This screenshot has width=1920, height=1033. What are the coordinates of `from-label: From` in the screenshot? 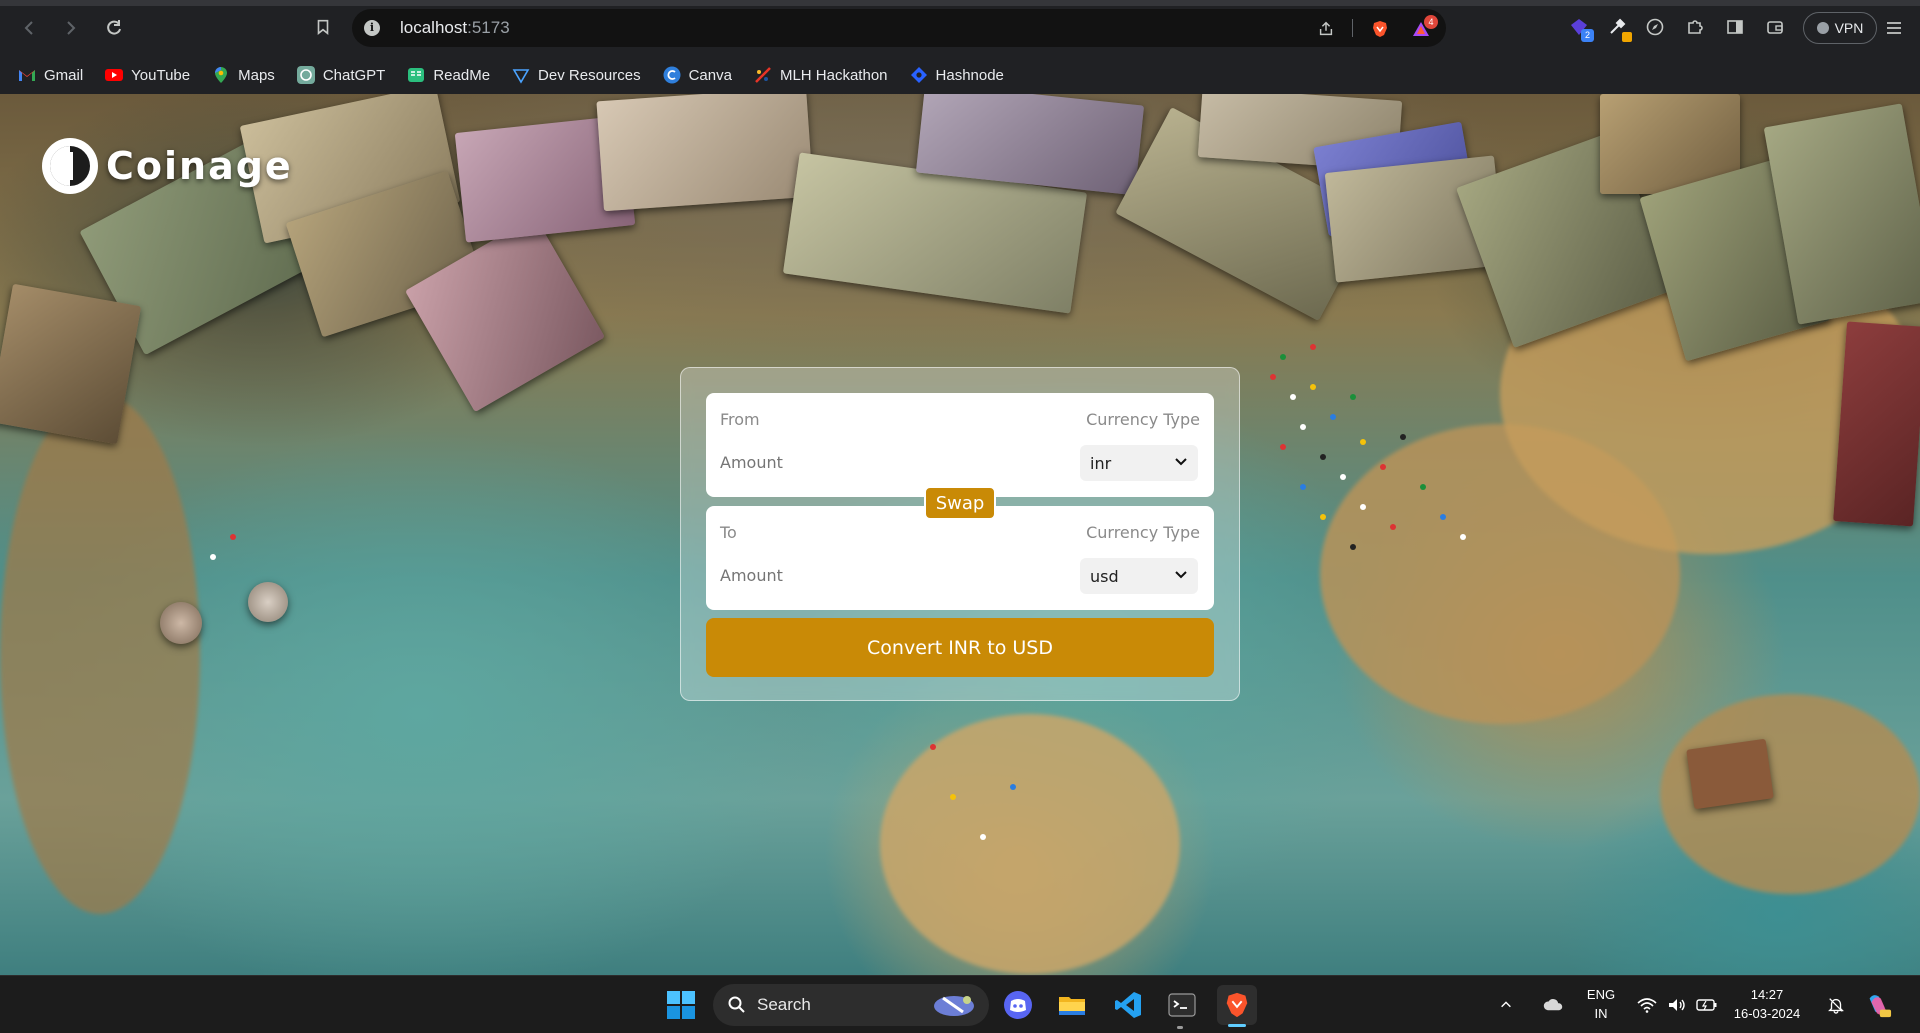 It's located at (740, 419).